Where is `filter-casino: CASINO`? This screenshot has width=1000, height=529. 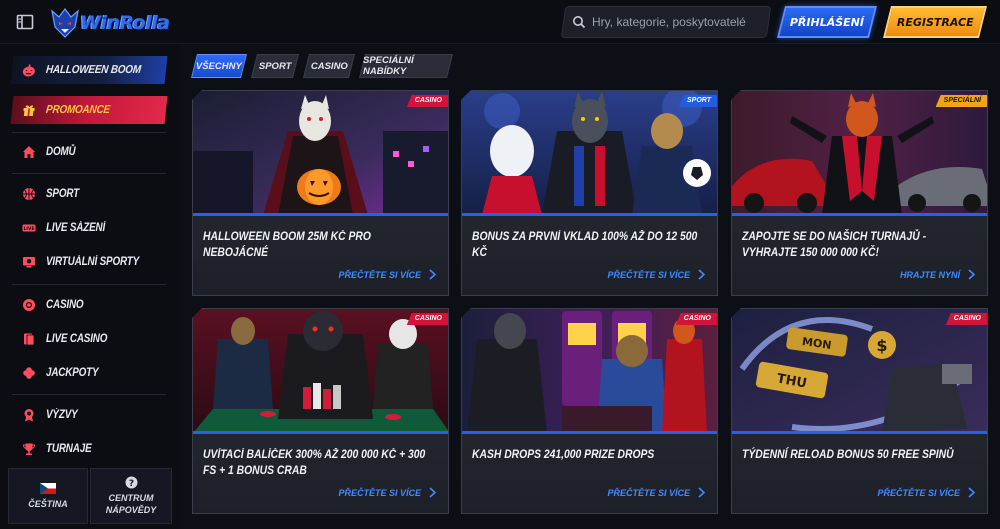 filter-casino: CASINO is located at coordinates (329, 66).